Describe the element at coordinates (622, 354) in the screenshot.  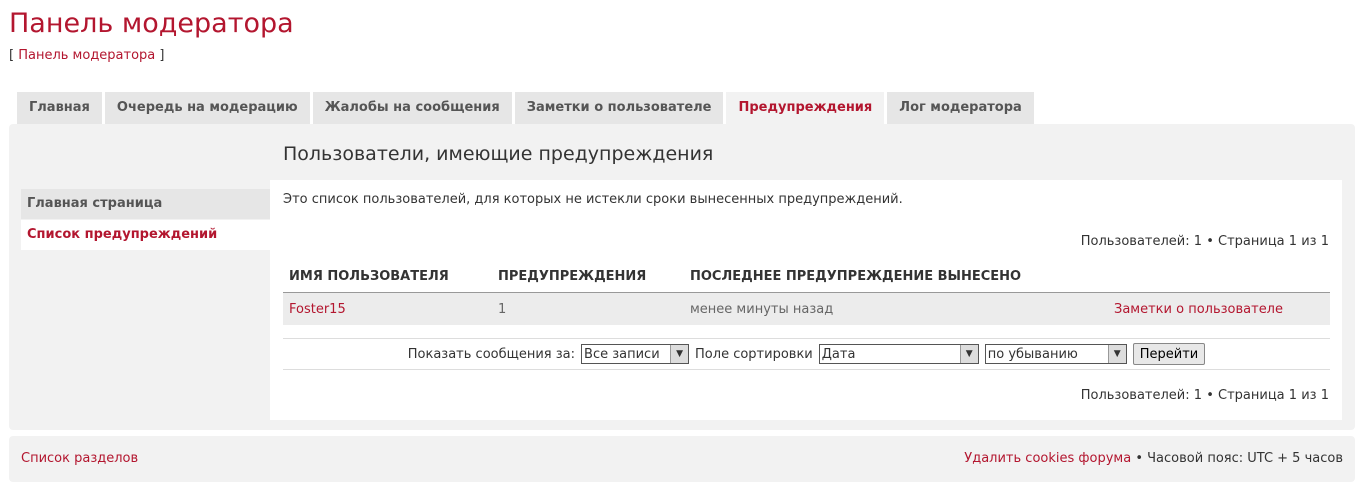
I see `show-period-value: Все записи` at that location.